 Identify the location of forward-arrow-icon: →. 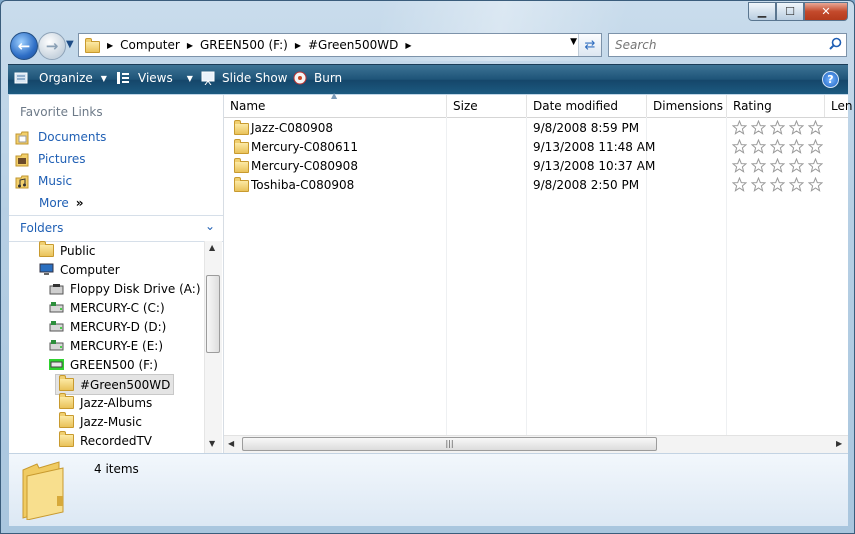
(52, 46).